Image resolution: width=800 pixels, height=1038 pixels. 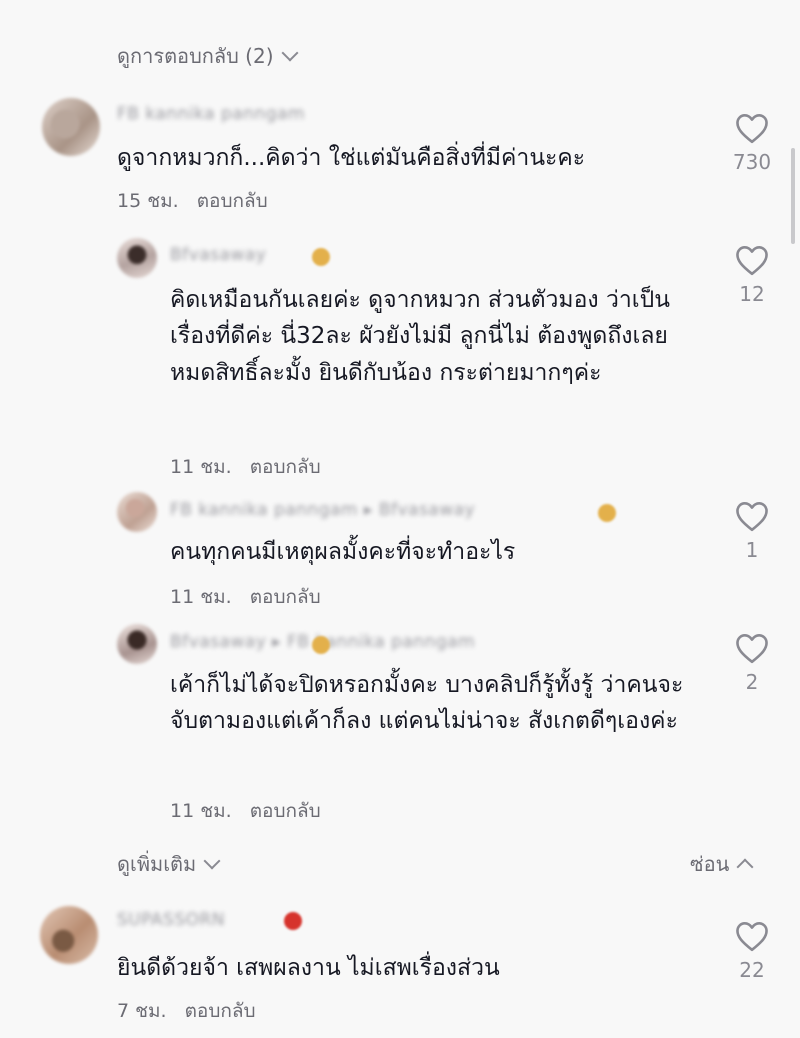 What do you see at coordinates (148, 201) in the screenshot?
I see `comment-time: 15 ชม.` at bounding box center [148, 201].